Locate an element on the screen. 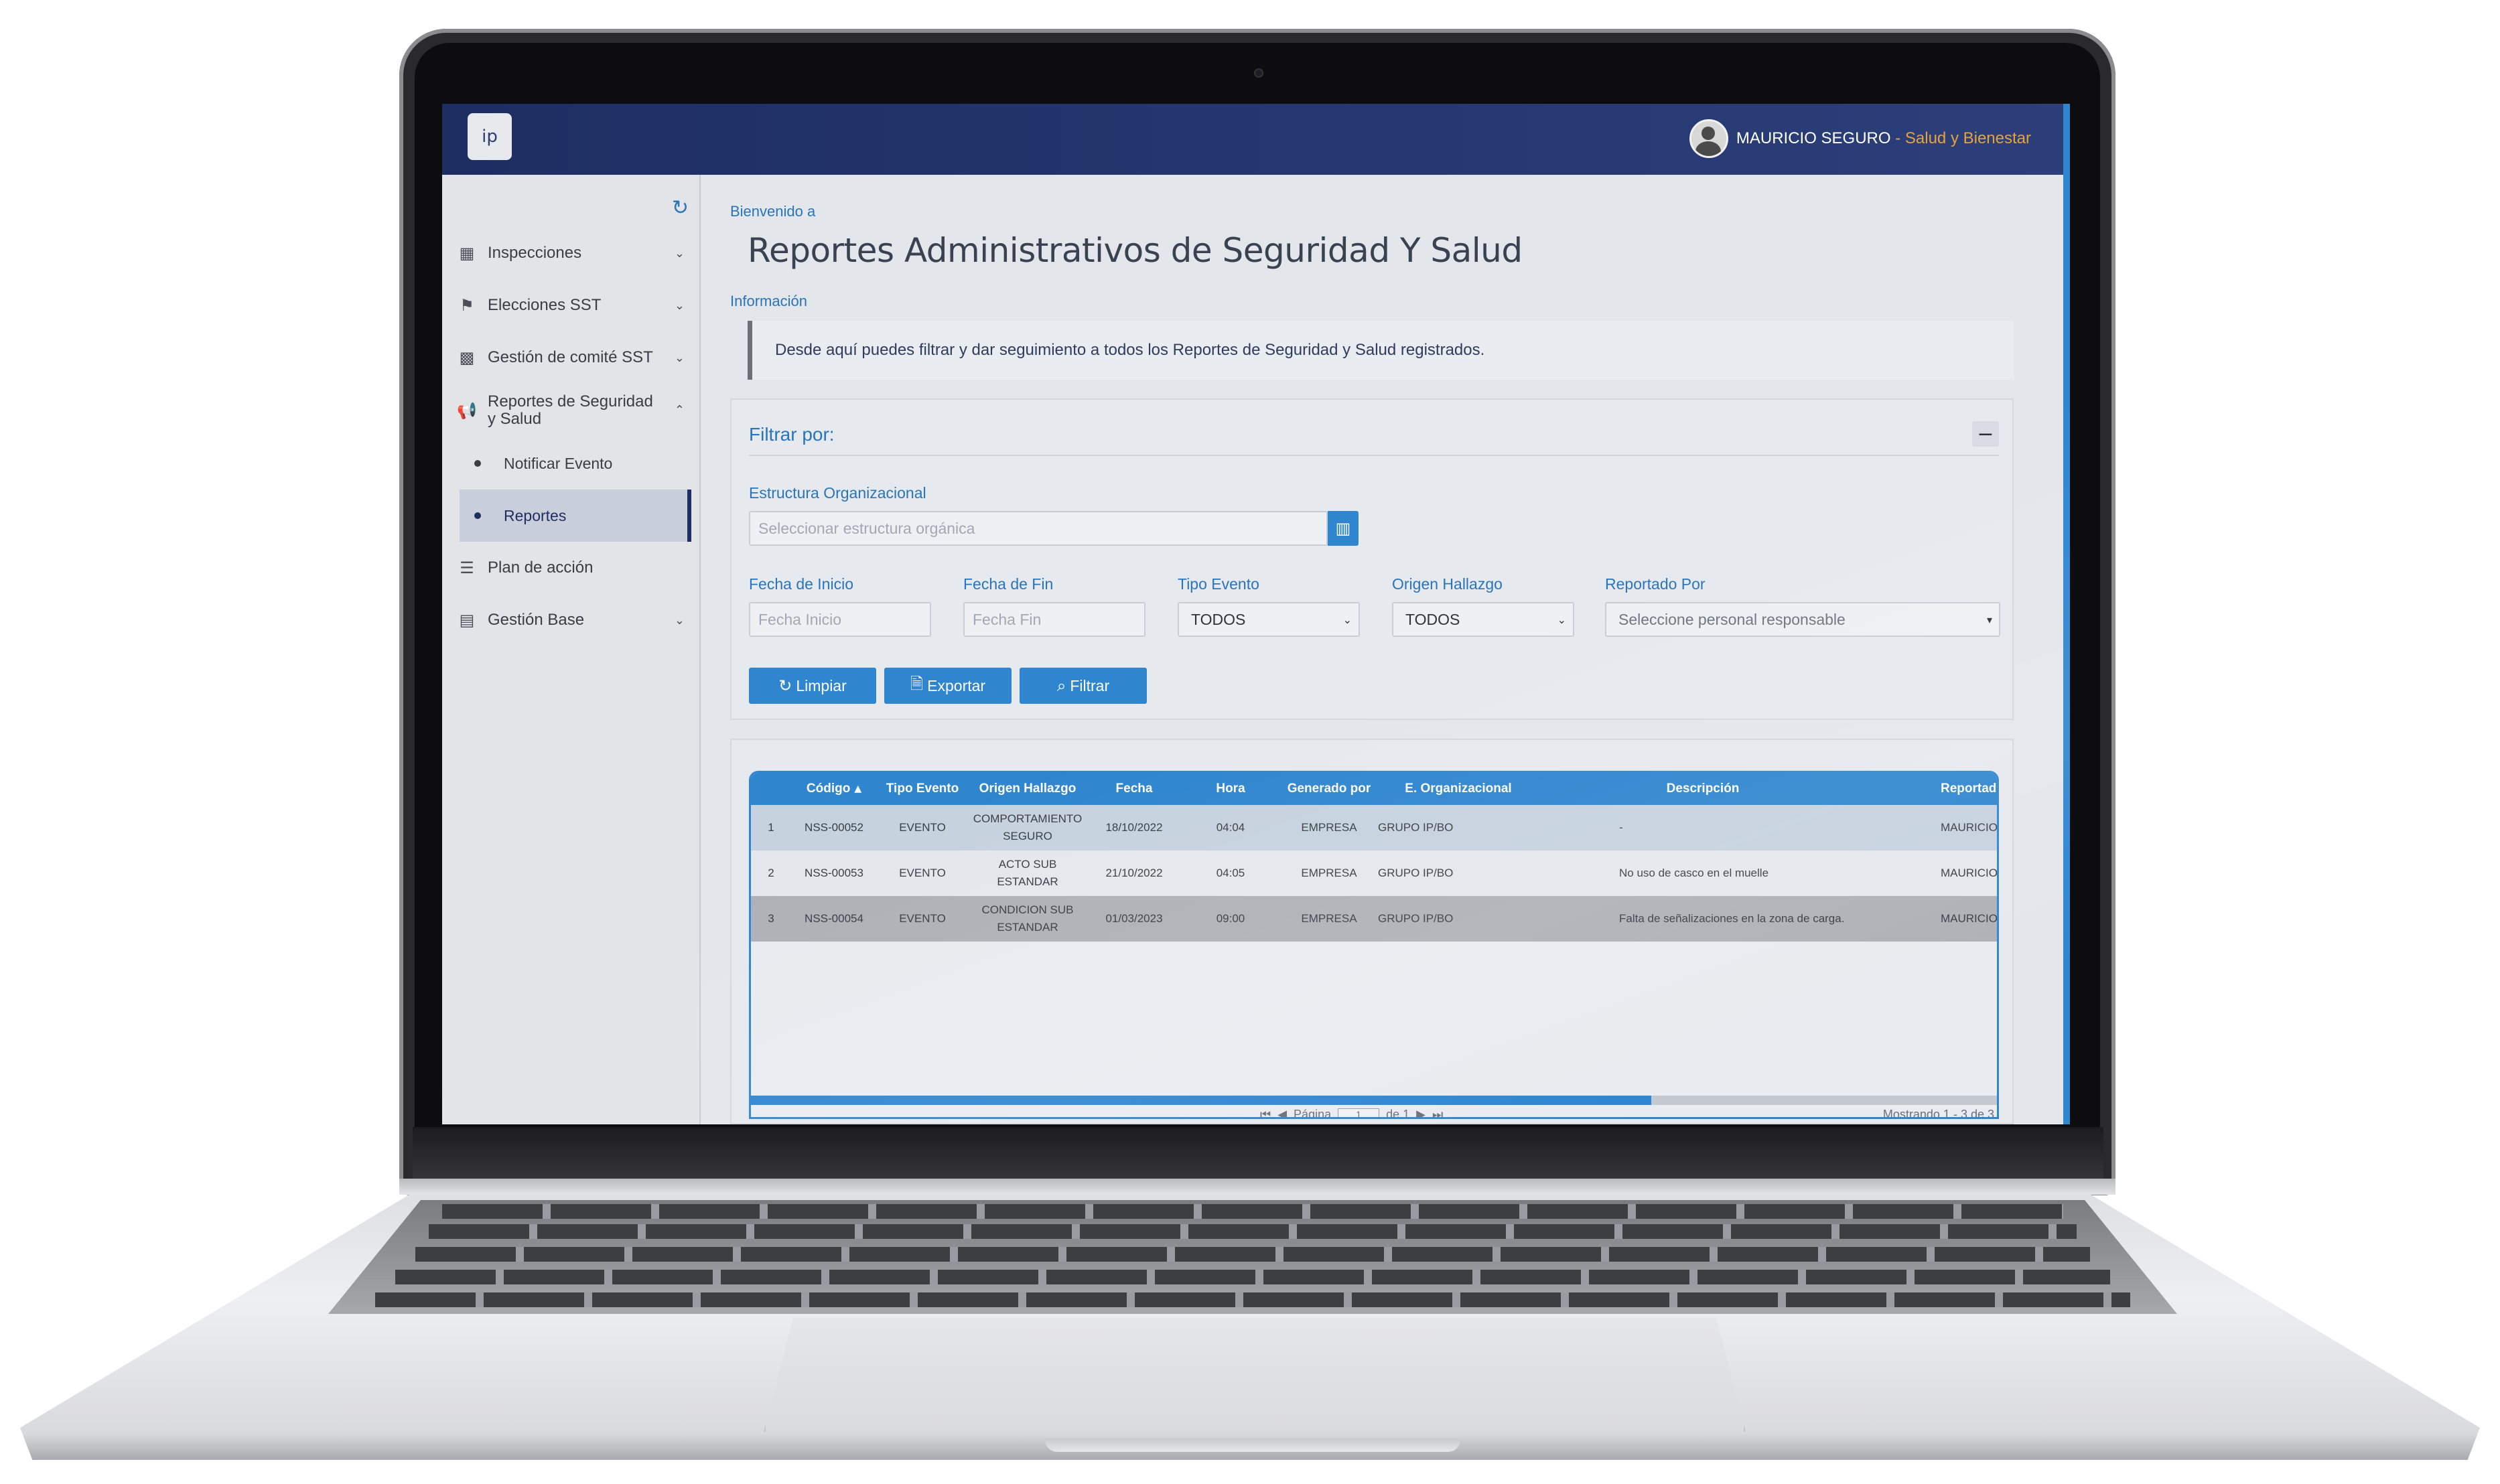 This screenshot has width=2500, height=1484. sidebar-subitem-label: Reportes is located at coordinates (535, 515).